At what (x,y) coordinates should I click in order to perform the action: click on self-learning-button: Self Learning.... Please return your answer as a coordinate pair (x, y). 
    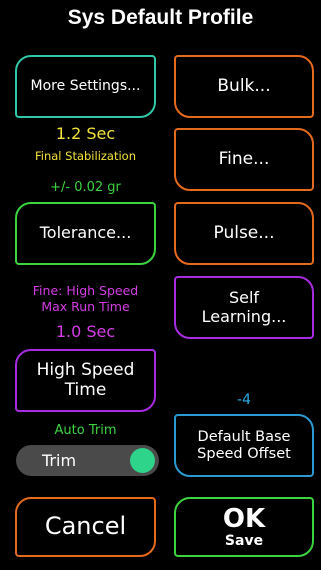
    Looking at the image, I should click on (244, 307).